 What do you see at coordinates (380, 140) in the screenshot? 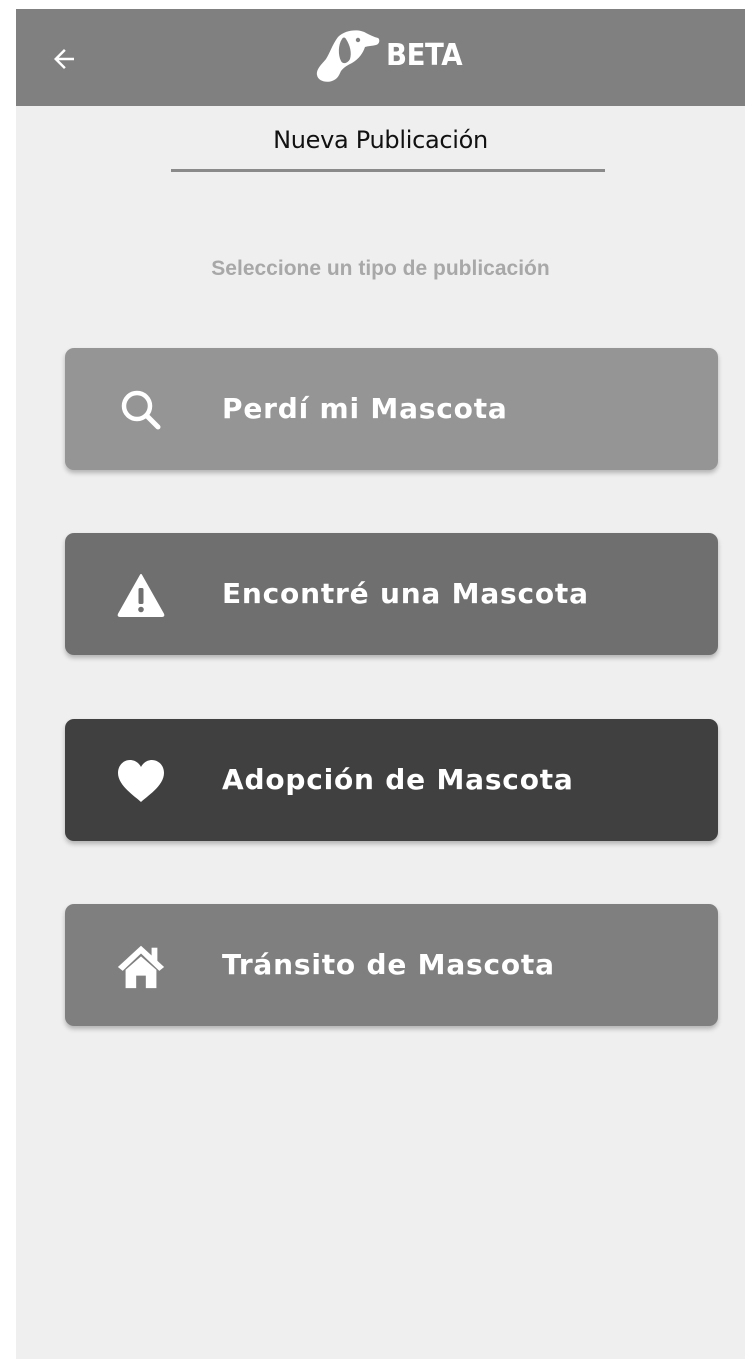
I see `page-title: Nueva Publicación` at bounding box center [380, 140].